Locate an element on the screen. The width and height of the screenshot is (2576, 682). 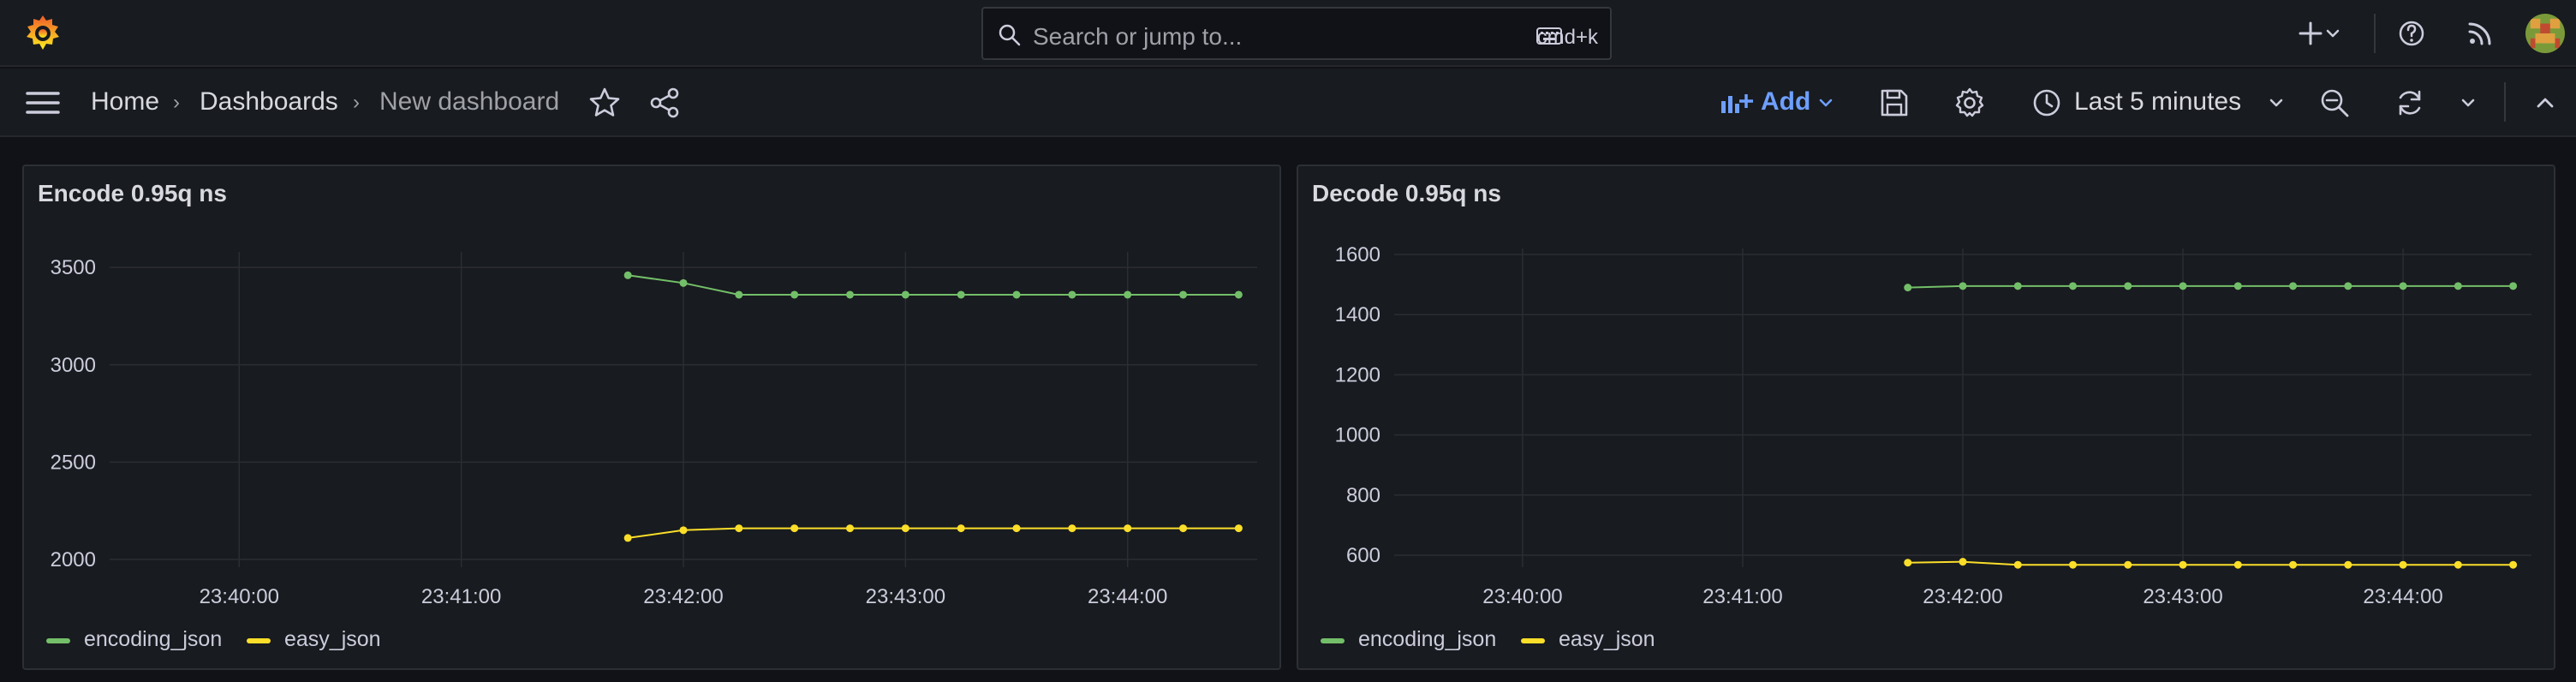
collapse-icon is located at coordinates (2545, 103).